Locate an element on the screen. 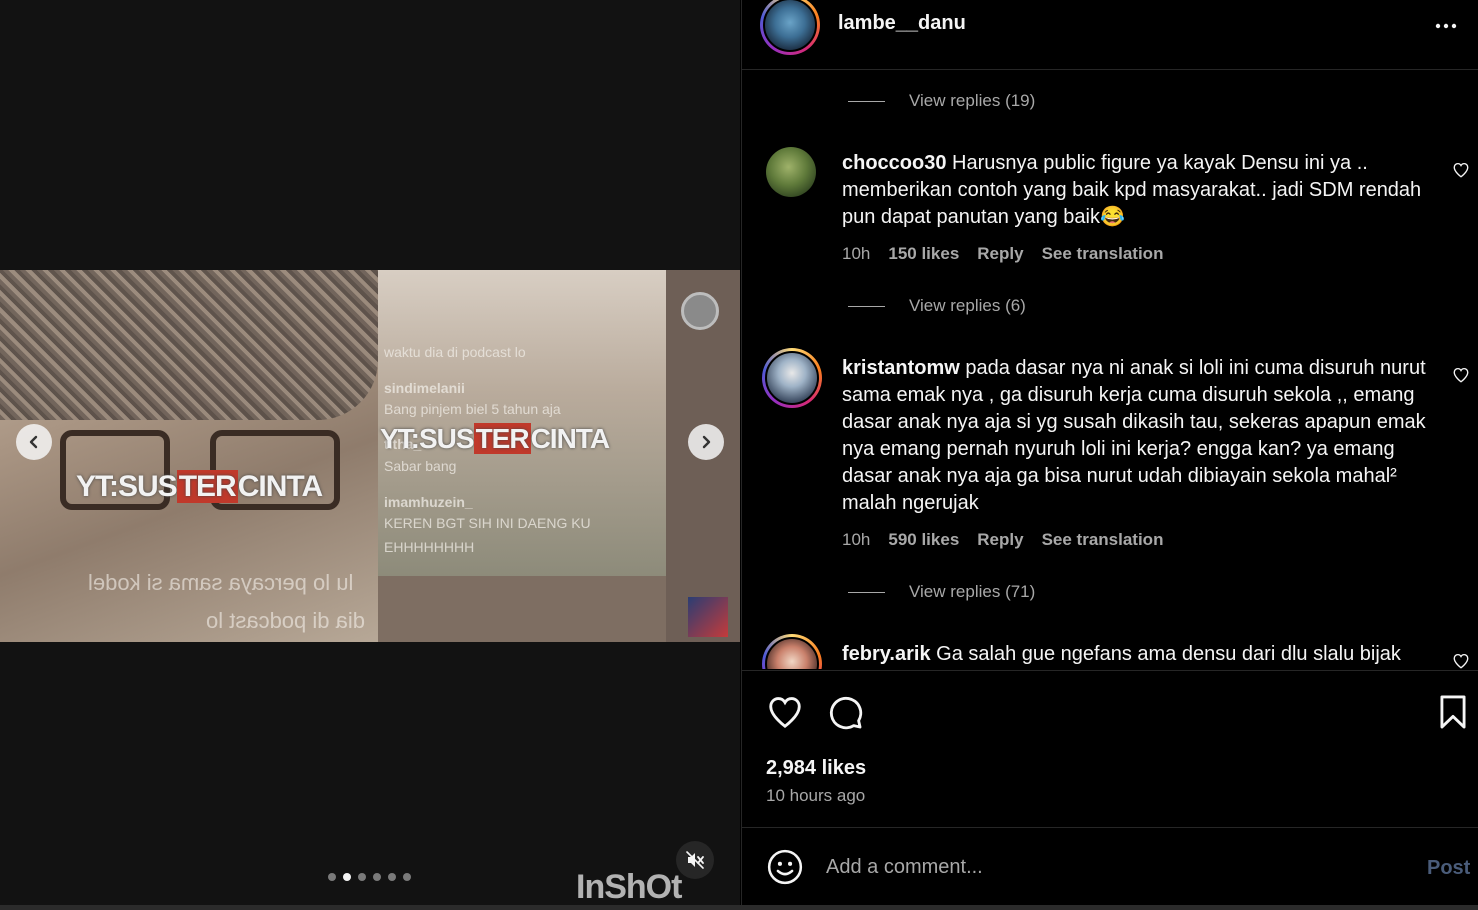 Image resolution: width=1478 pixels, height=910 pixels. overlay-line: imamhuzein_ is located at coordinates (428, 502).